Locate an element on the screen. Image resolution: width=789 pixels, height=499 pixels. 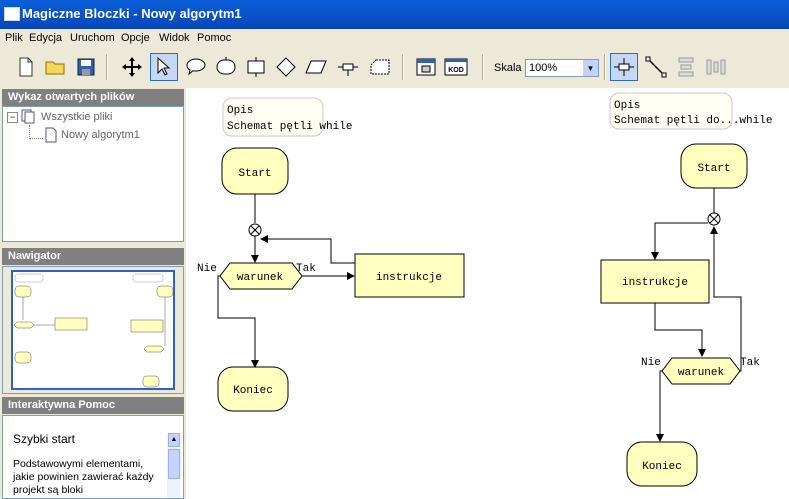
snap-connector-button is located at coordinates (624, 67).